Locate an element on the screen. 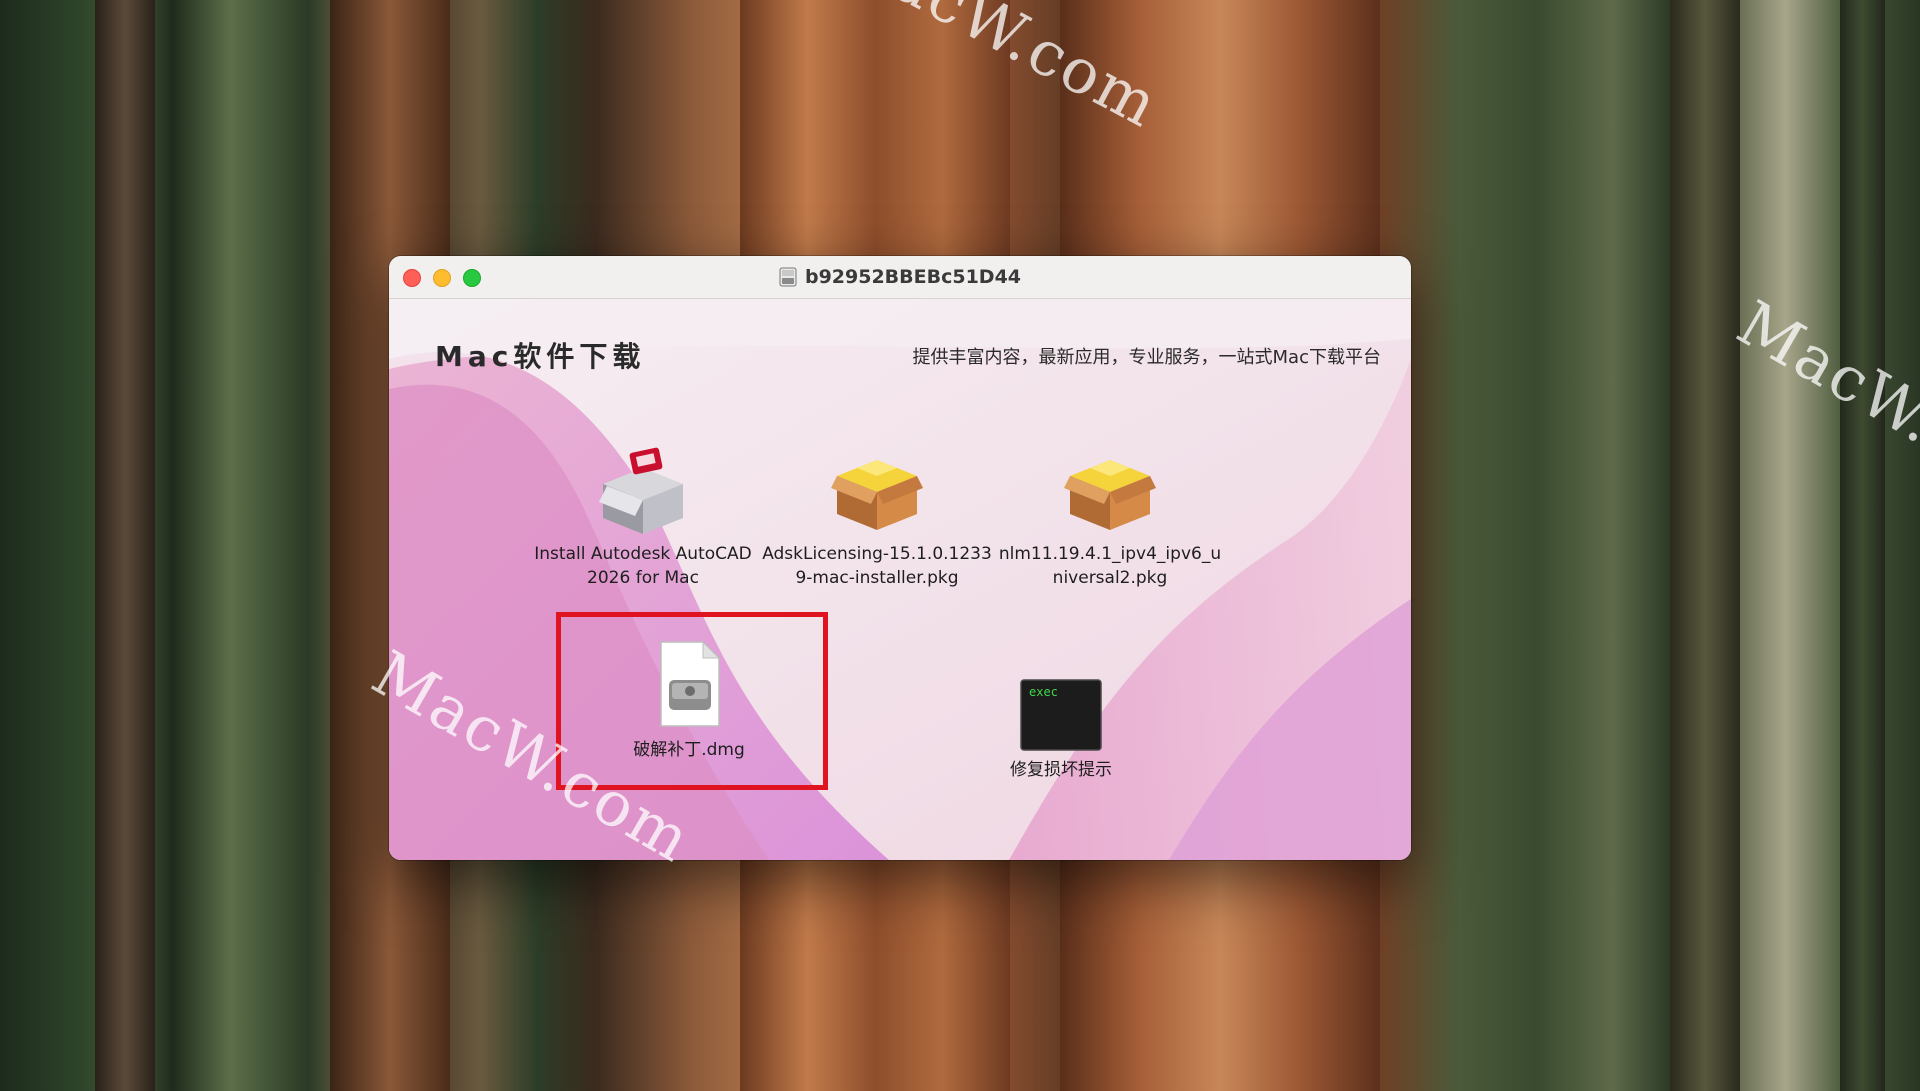  brand-slogan: 提供丰富内容，最新应用，专业服务，一站式Mac下载平台 is located at coordinates (1146, 357).